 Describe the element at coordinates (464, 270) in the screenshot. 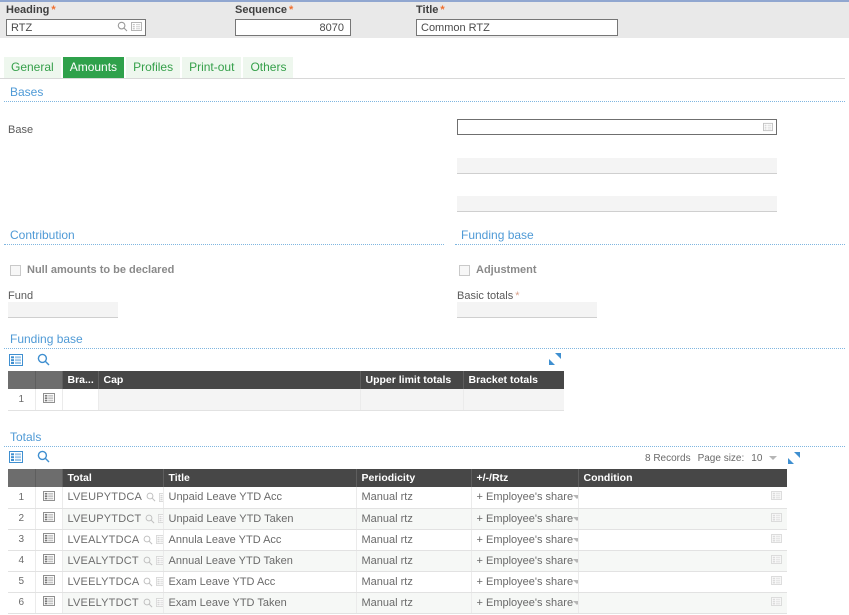

I see `adjustment-checkbox` at that location.